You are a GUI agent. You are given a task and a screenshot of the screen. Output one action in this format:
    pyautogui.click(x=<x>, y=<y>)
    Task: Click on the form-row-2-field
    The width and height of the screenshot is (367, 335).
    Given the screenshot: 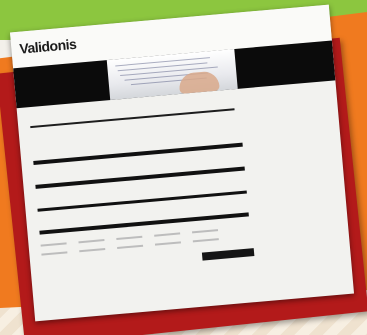 What is the action you would take?
    pyautogui.click(x=140, y=177)
    